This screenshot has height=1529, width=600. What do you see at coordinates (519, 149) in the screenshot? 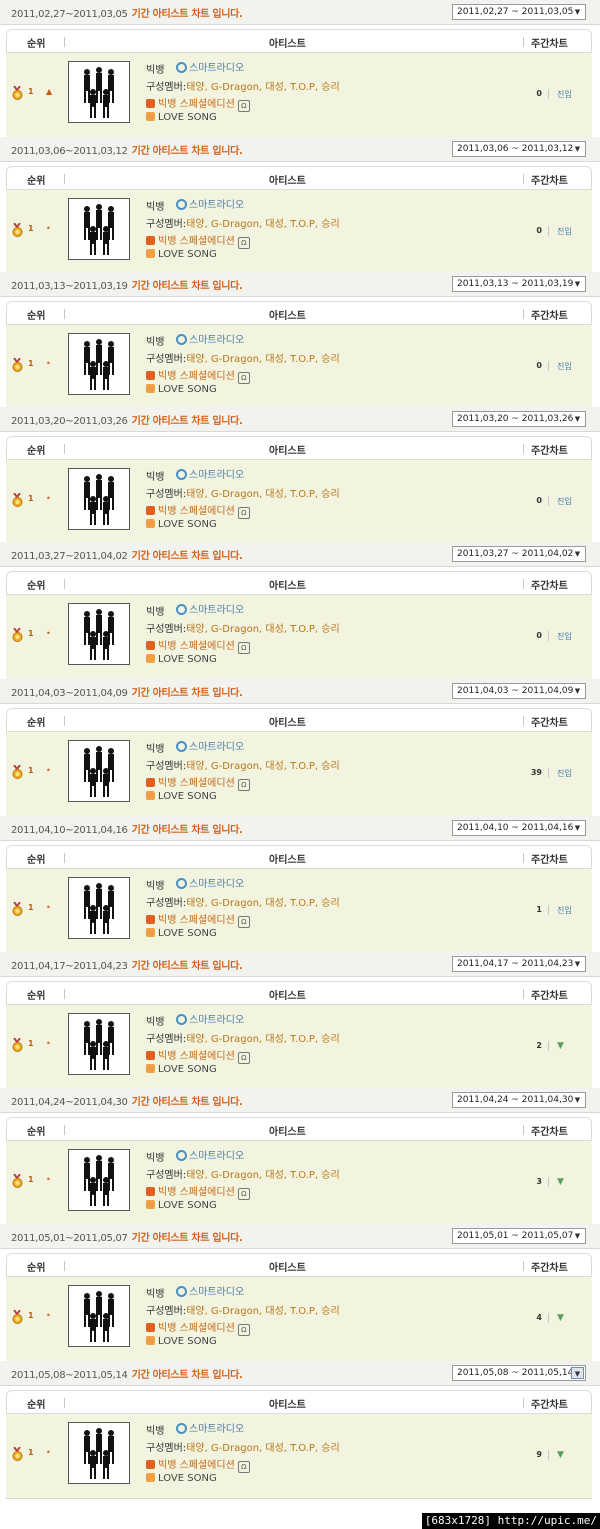
I see `period-select: 2011,03,06 ~ 2011,03,12 ▼` at bounding box center [519, 149].